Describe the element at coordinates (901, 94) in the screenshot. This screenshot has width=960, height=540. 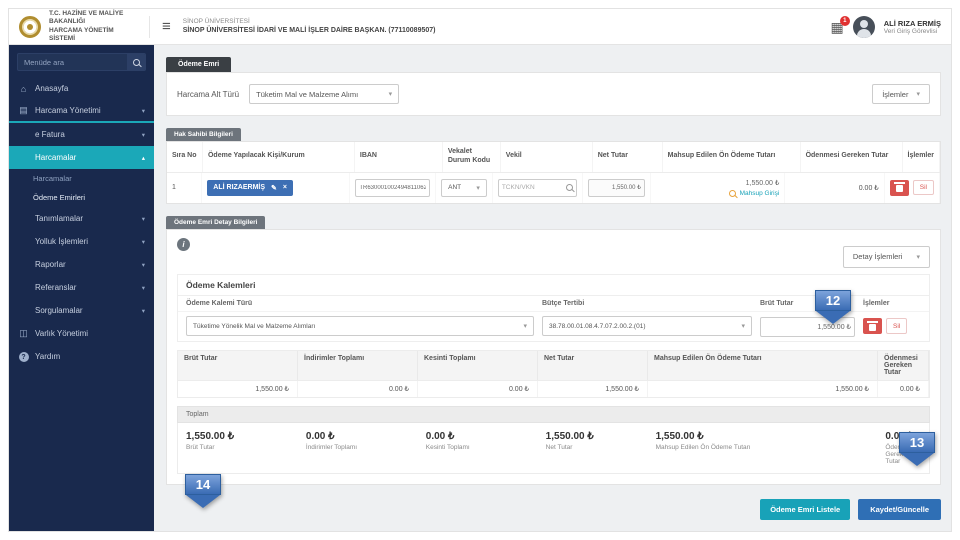
I see `islemler-dropdown-button: İşlemler ▾` at that location.